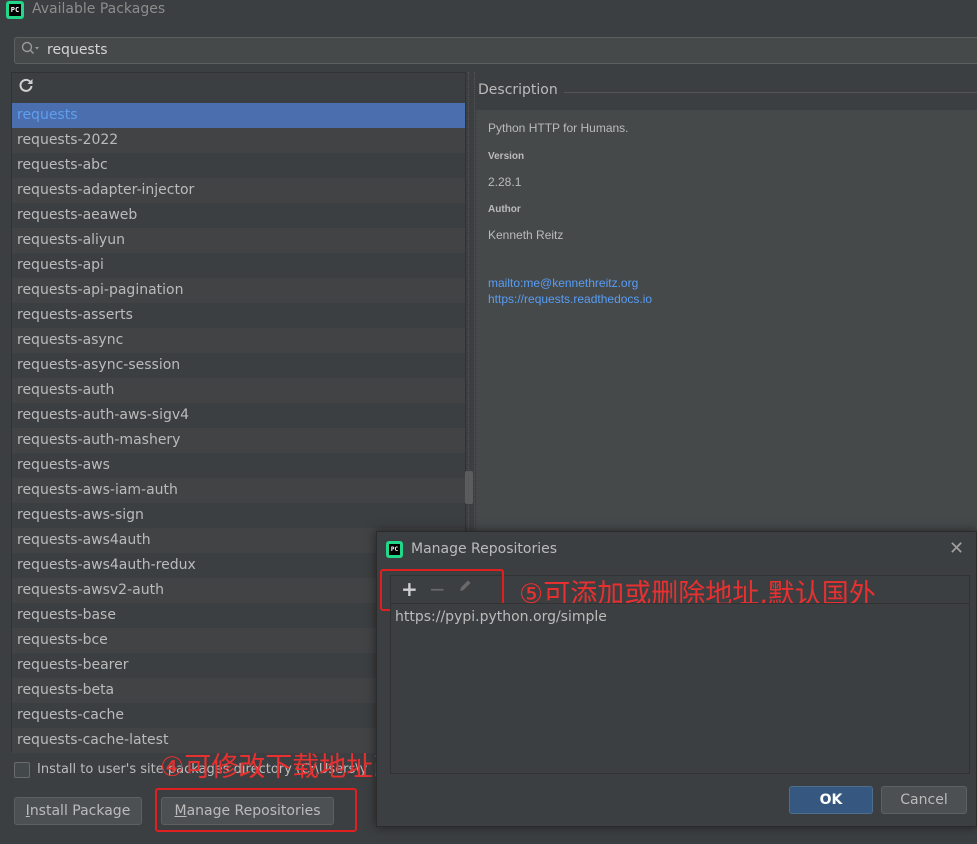 This screenshot has height=844, width=977. Describe the element at coordinates (471, 307) in the screenshot. I see `panel-splitter` at that location.